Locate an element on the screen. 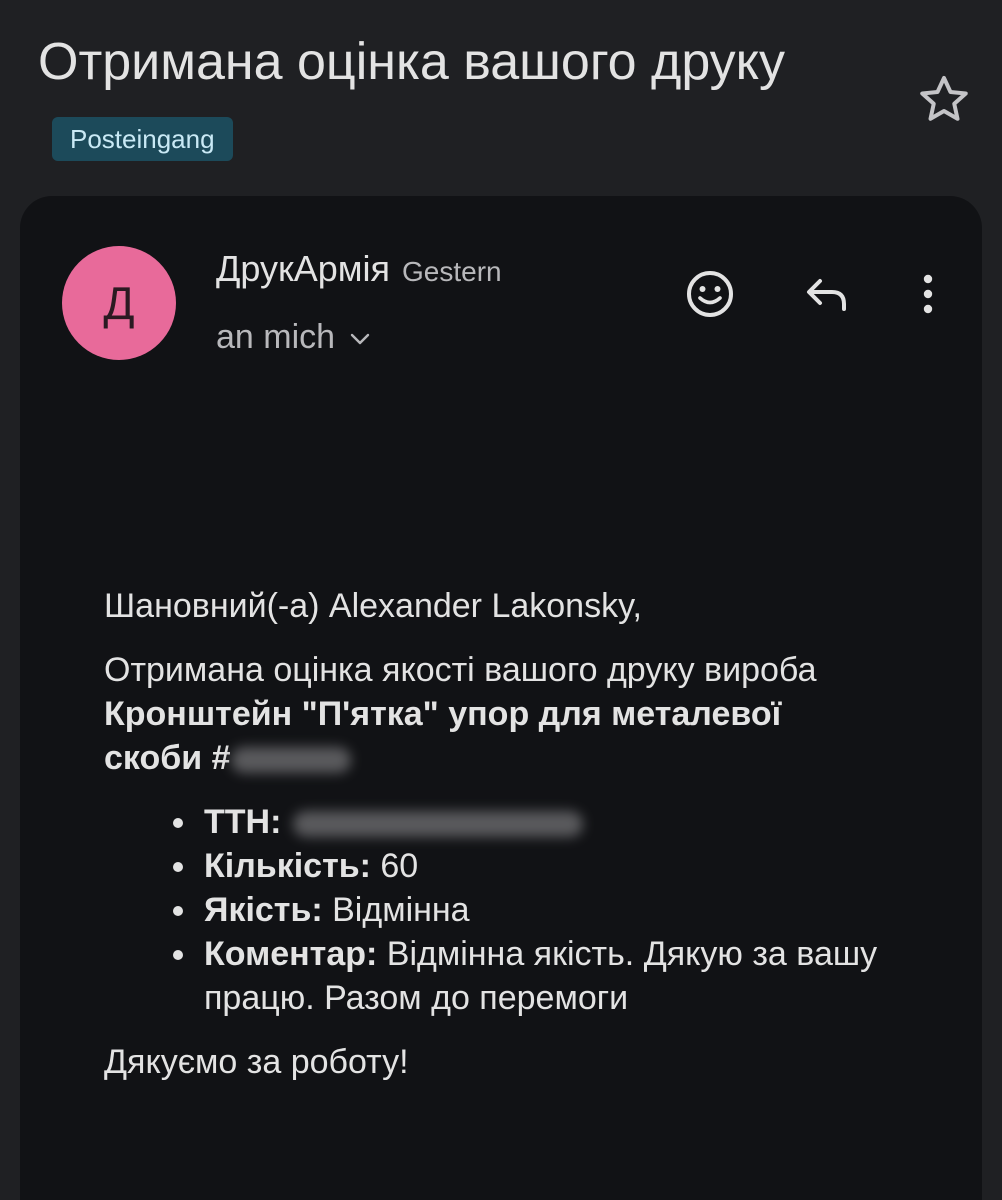  reply-icon is located at coordinates (826, 294).